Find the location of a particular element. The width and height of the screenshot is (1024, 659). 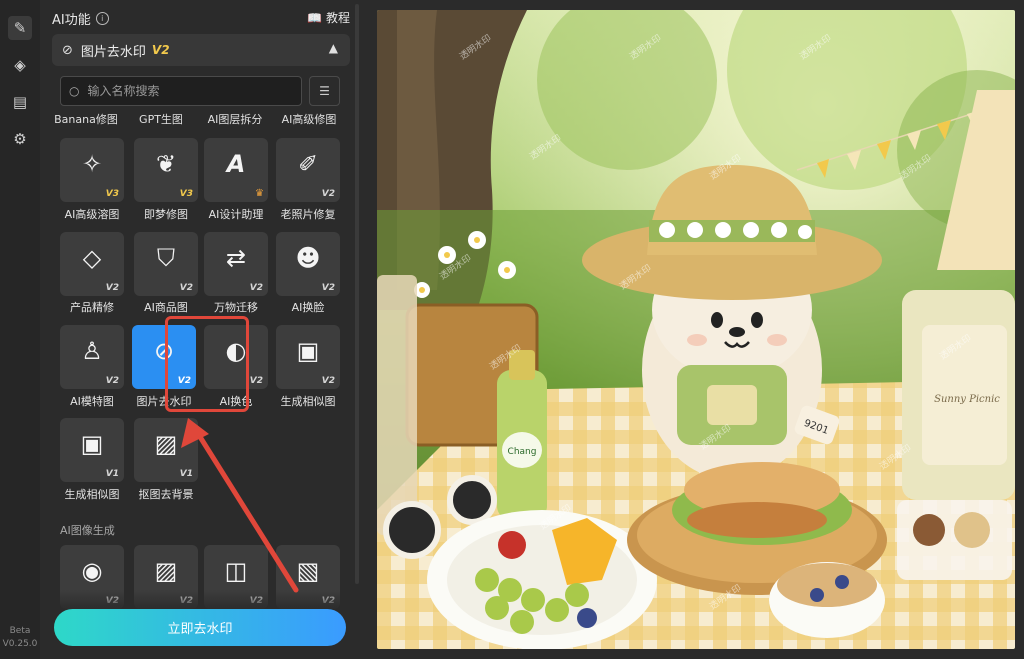

book-icon: 📖 is located at coordinates (314, 17).